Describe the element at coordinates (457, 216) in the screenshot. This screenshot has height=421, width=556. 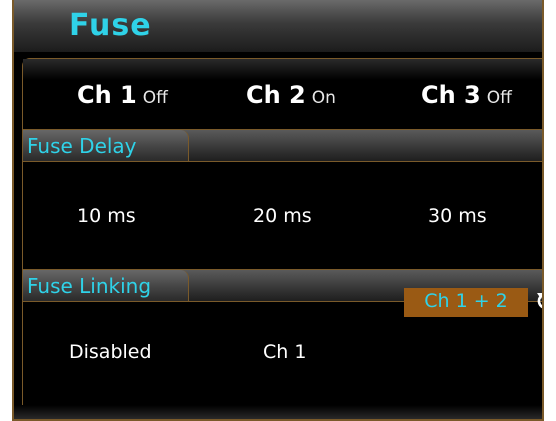
I see `fuse-delay-ch3: 30 ms` at that location.